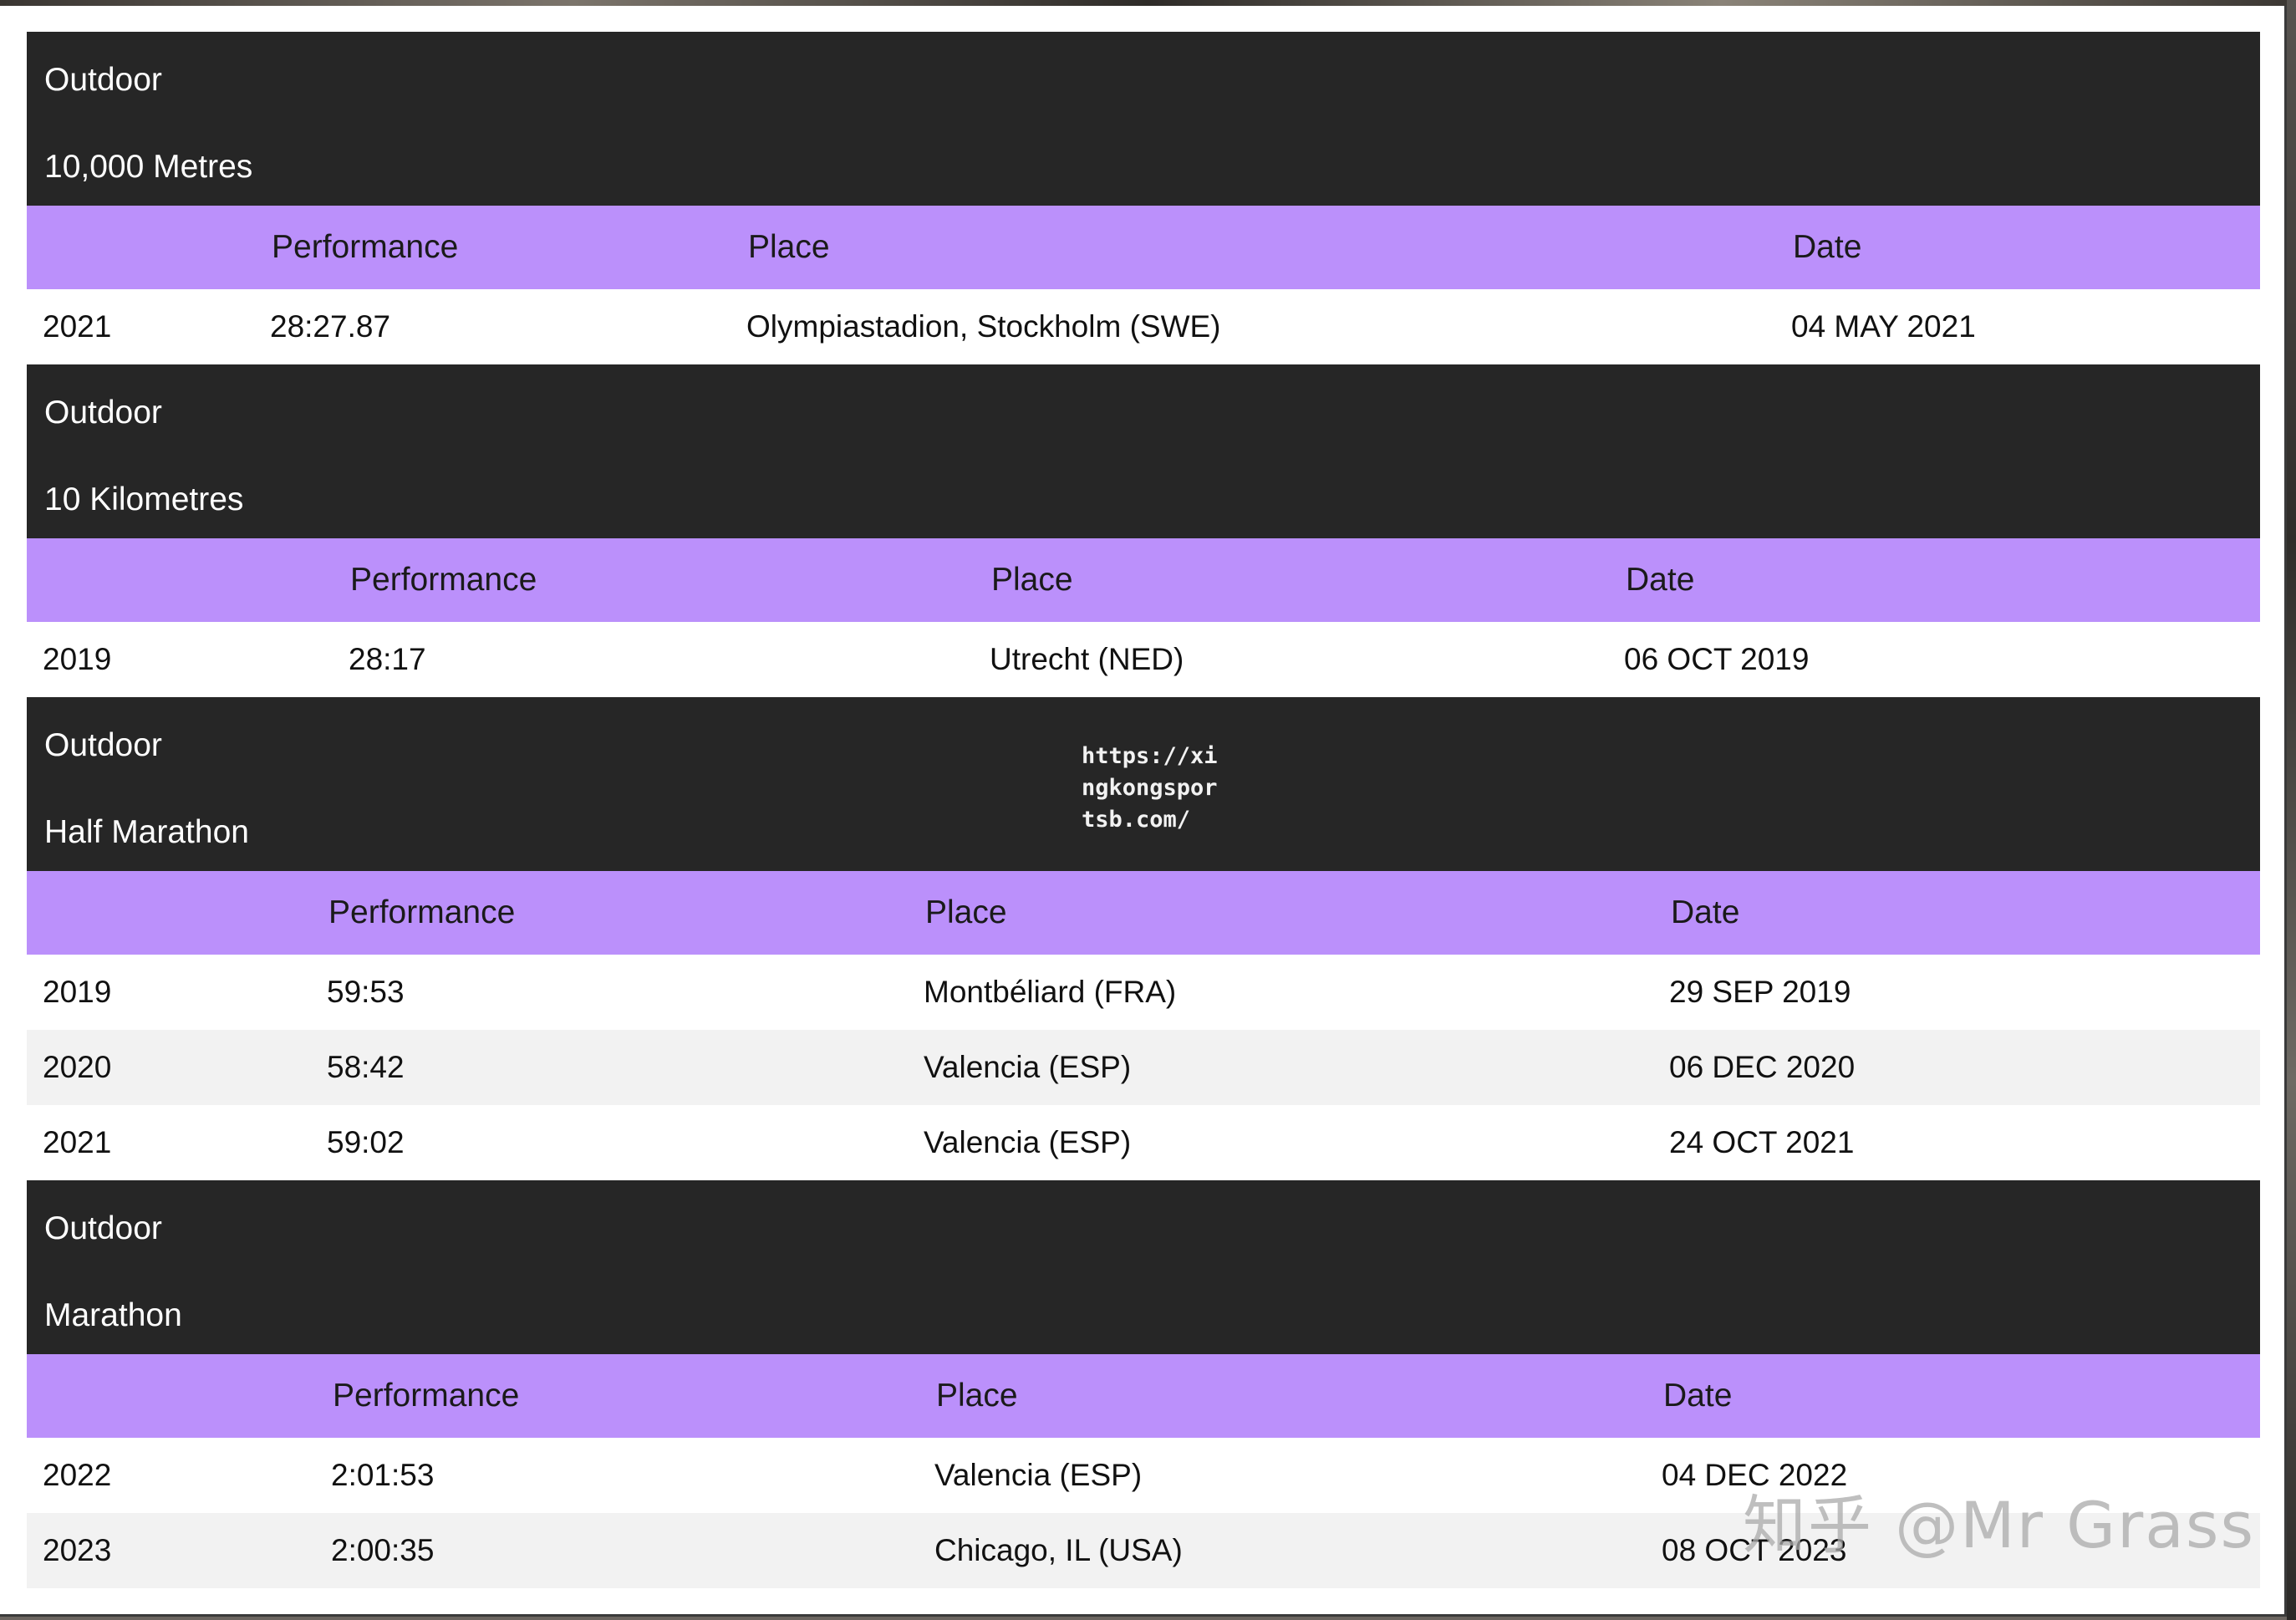  I want to click on date-cell: 04 MAY 2021, so click(1883, 326).